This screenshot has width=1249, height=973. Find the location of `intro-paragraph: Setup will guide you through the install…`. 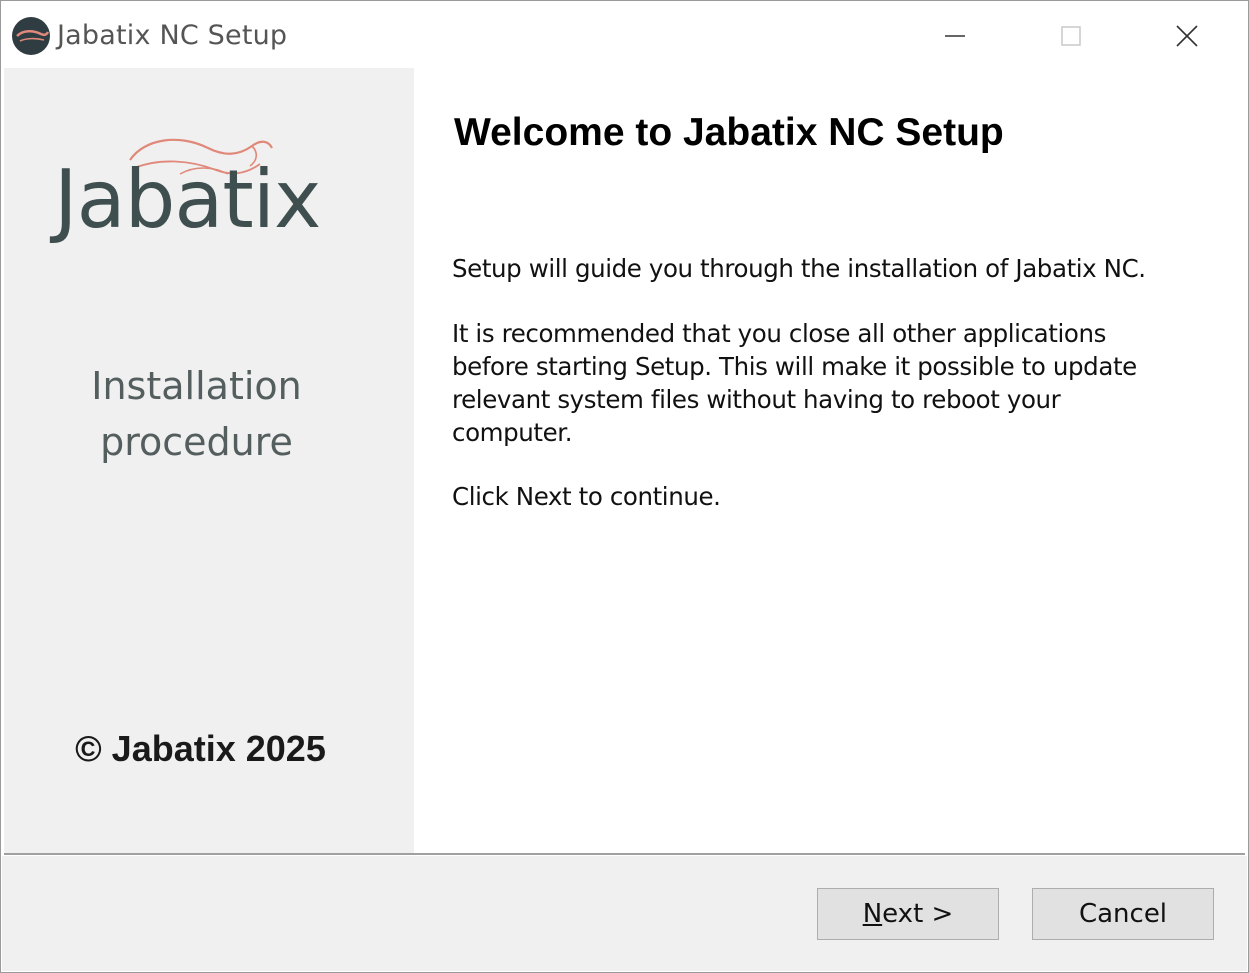

intro-paragraph: Setup will guide you through the install… is located at coordinates (799, 268).